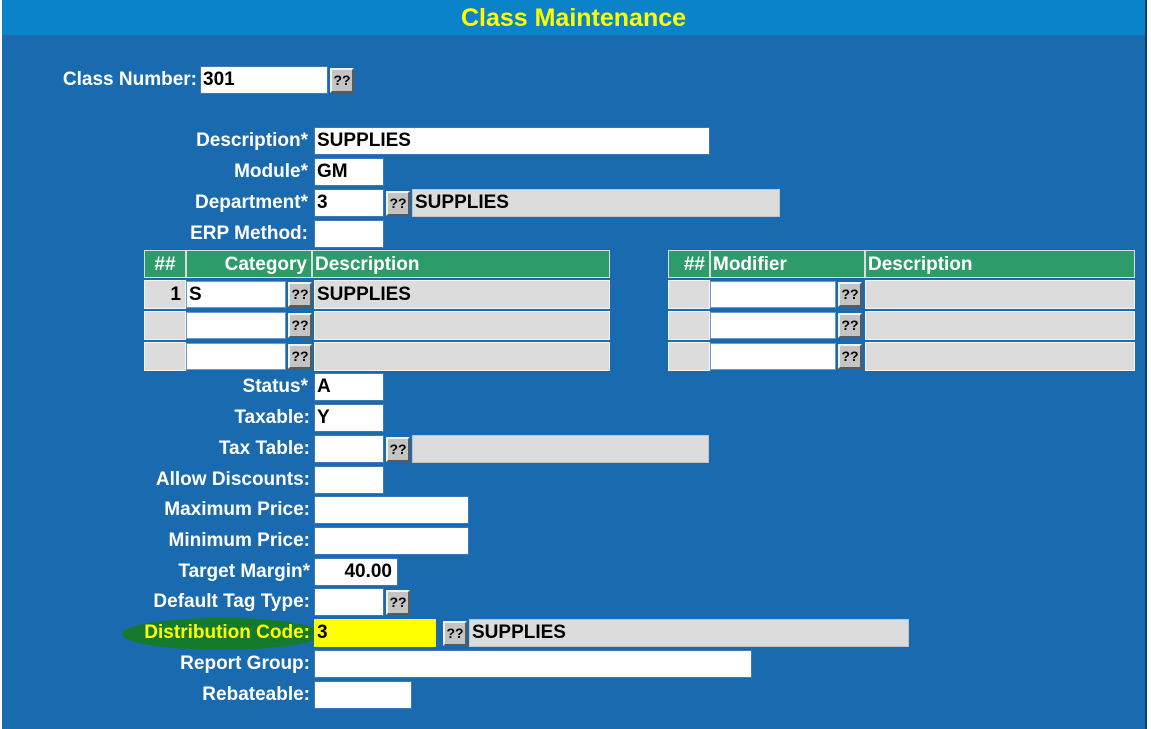 This screenshot has height=729, width=1151. What do you see at coordinates (349, 172) in the screenshot?
I see `module-field: GM` at bounding box center [349, 172].